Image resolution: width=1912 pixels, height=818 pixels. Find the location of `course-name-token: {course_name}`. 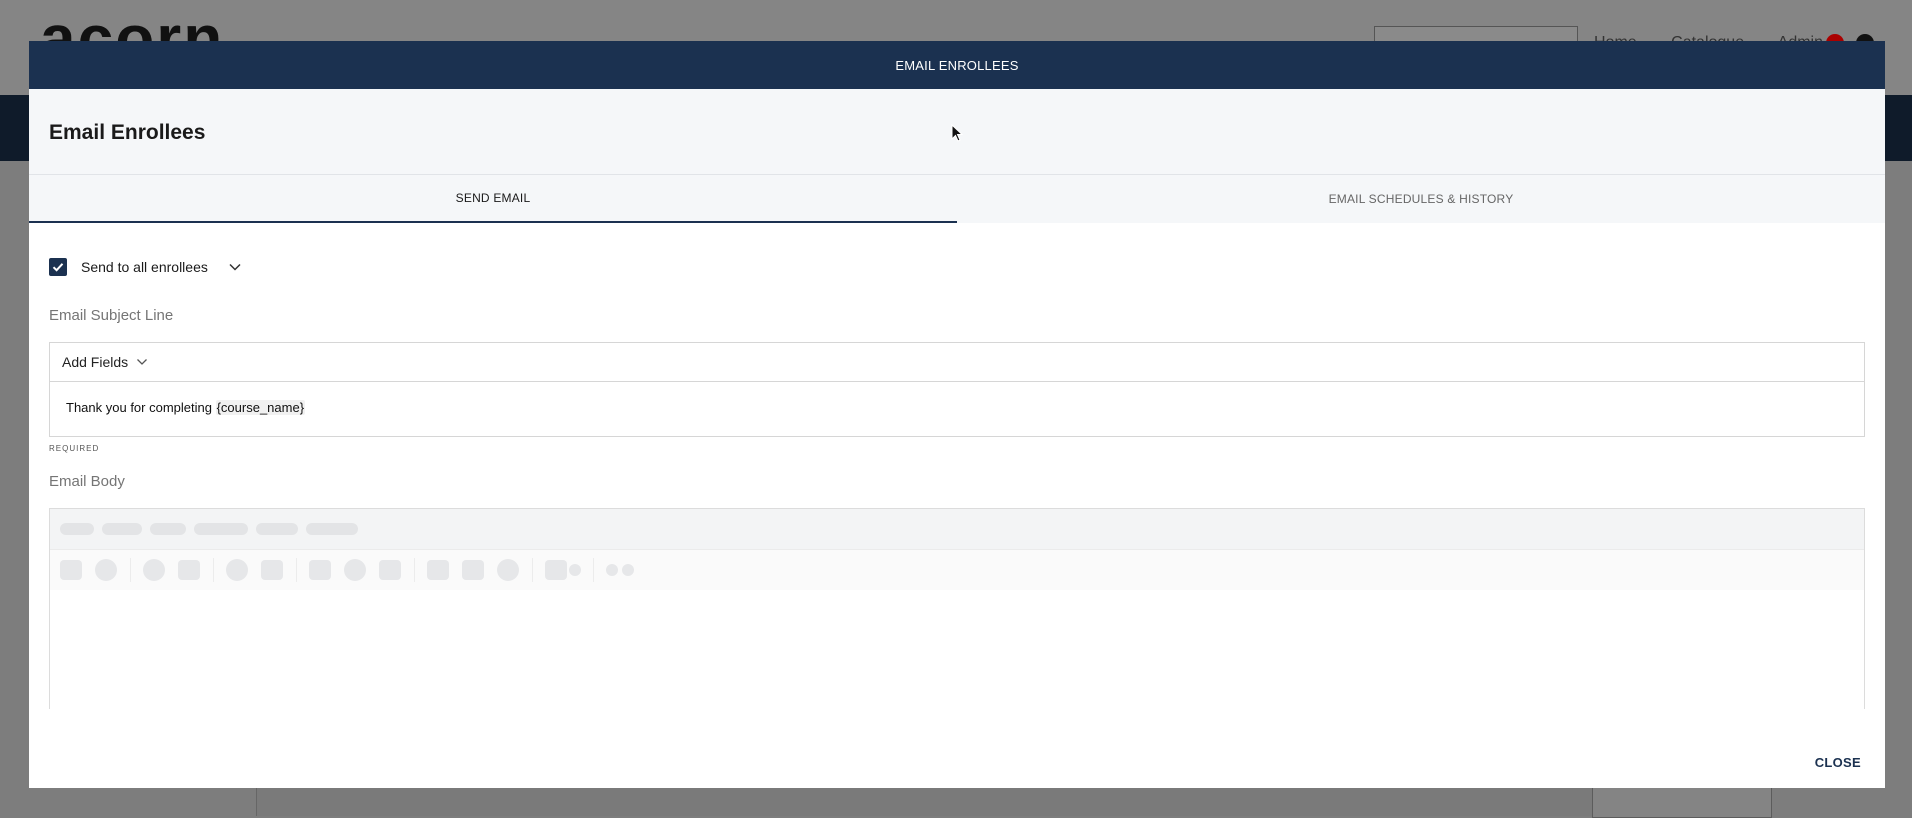

course-name-token: {course_name} is located at coordinates (260, 407).